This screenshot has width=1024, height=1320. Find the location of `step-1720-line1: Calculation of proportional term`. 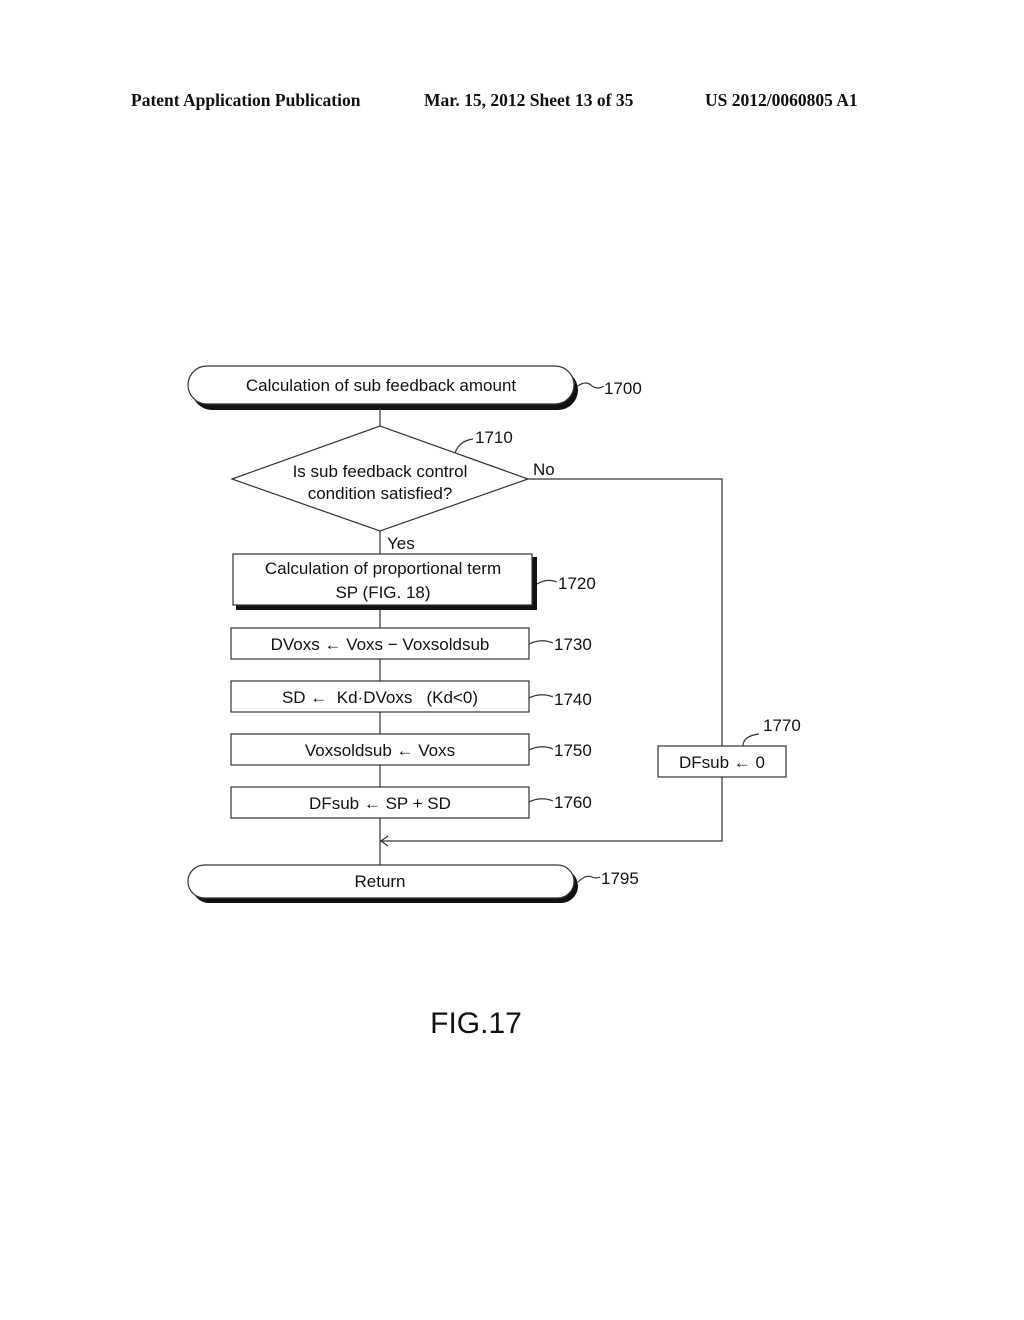

step-1720-line1: Calculation of proportional term is located at coordinates (383, 568).